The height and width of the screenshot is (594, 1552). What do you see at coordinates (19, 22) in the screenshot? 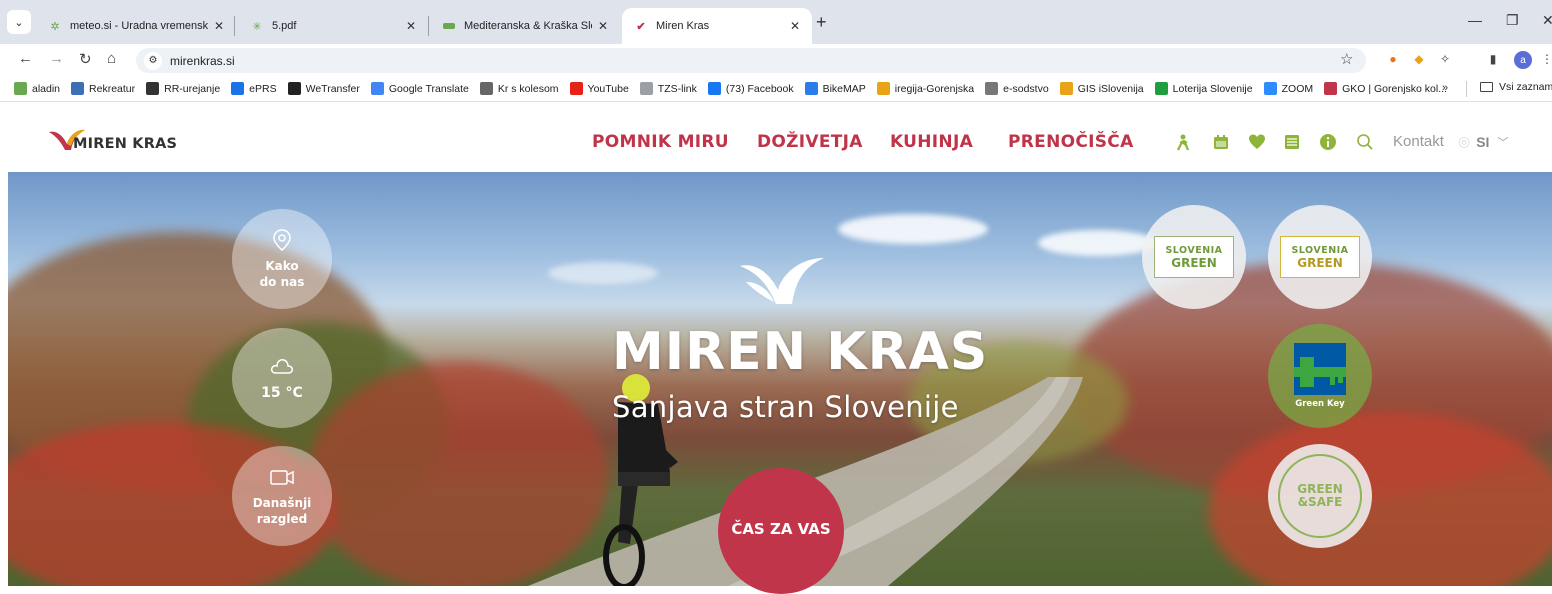
I see `tab-search-button: ⌄` at bounding box center [19, 22].